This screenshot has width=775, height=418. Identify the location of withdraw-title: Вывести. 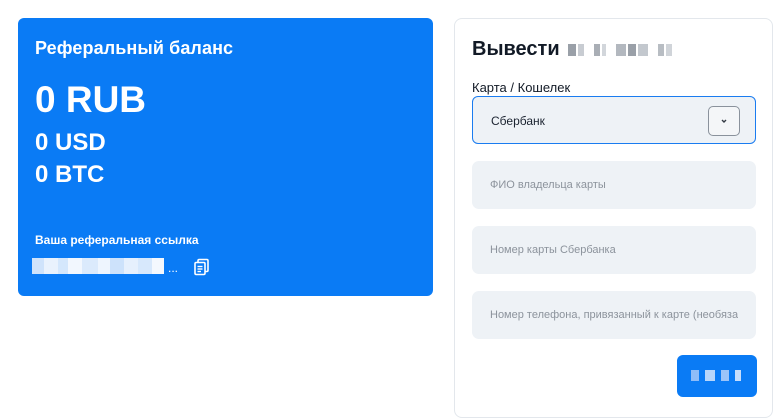
(573, 49).